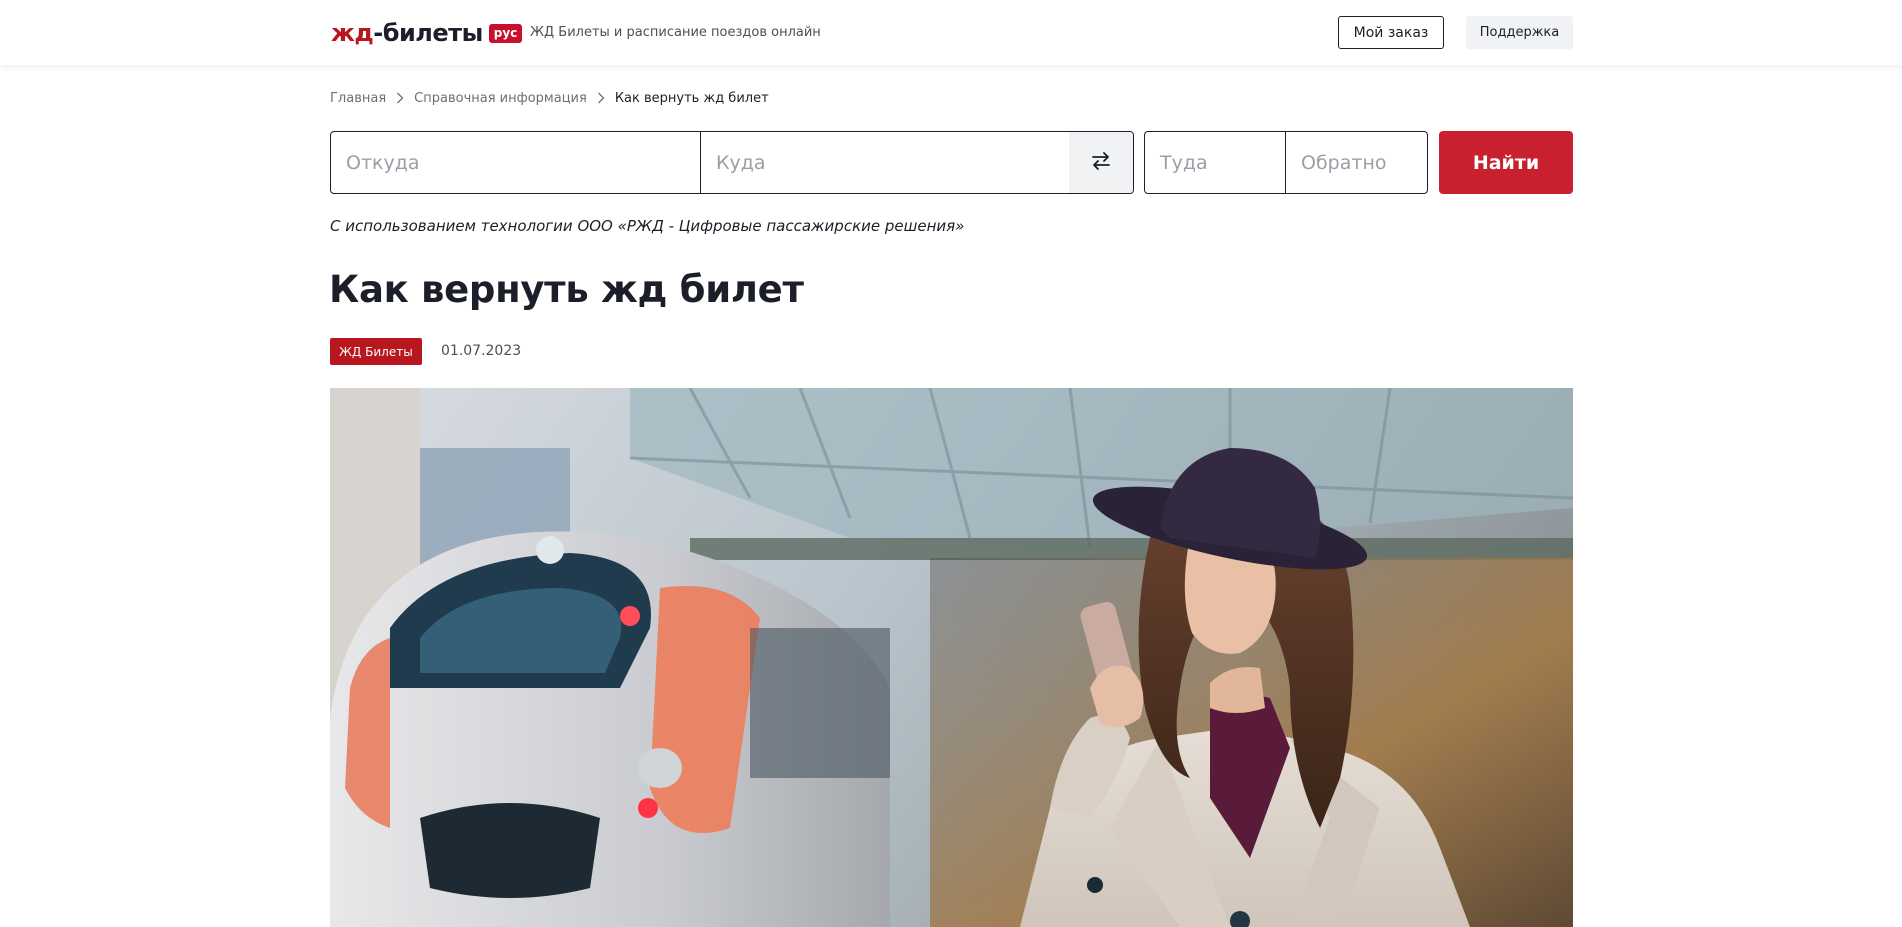 The height and width of the screenshot is (927, 1902). What do you see at coordinates (352, 33) in the screenshot?
I see `logo-text-red: жд` at bounding box center [352, 33].